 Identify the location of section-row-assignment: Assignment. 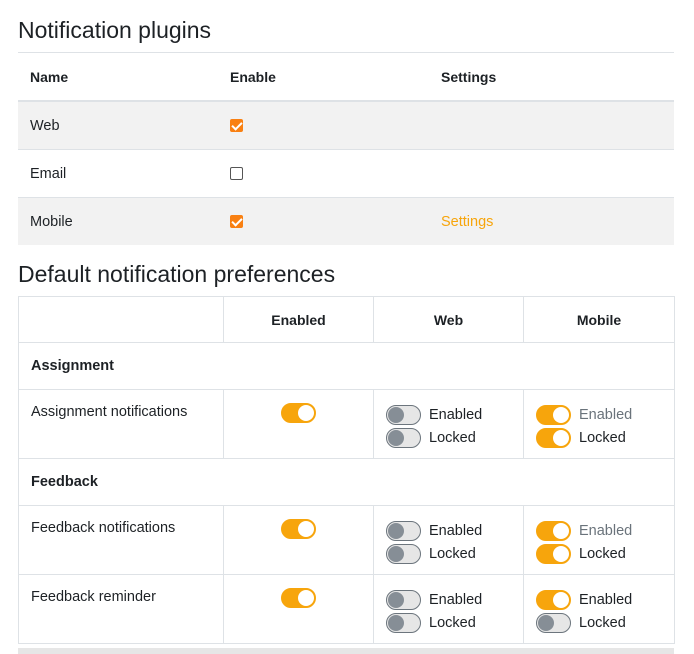
(346, 366).